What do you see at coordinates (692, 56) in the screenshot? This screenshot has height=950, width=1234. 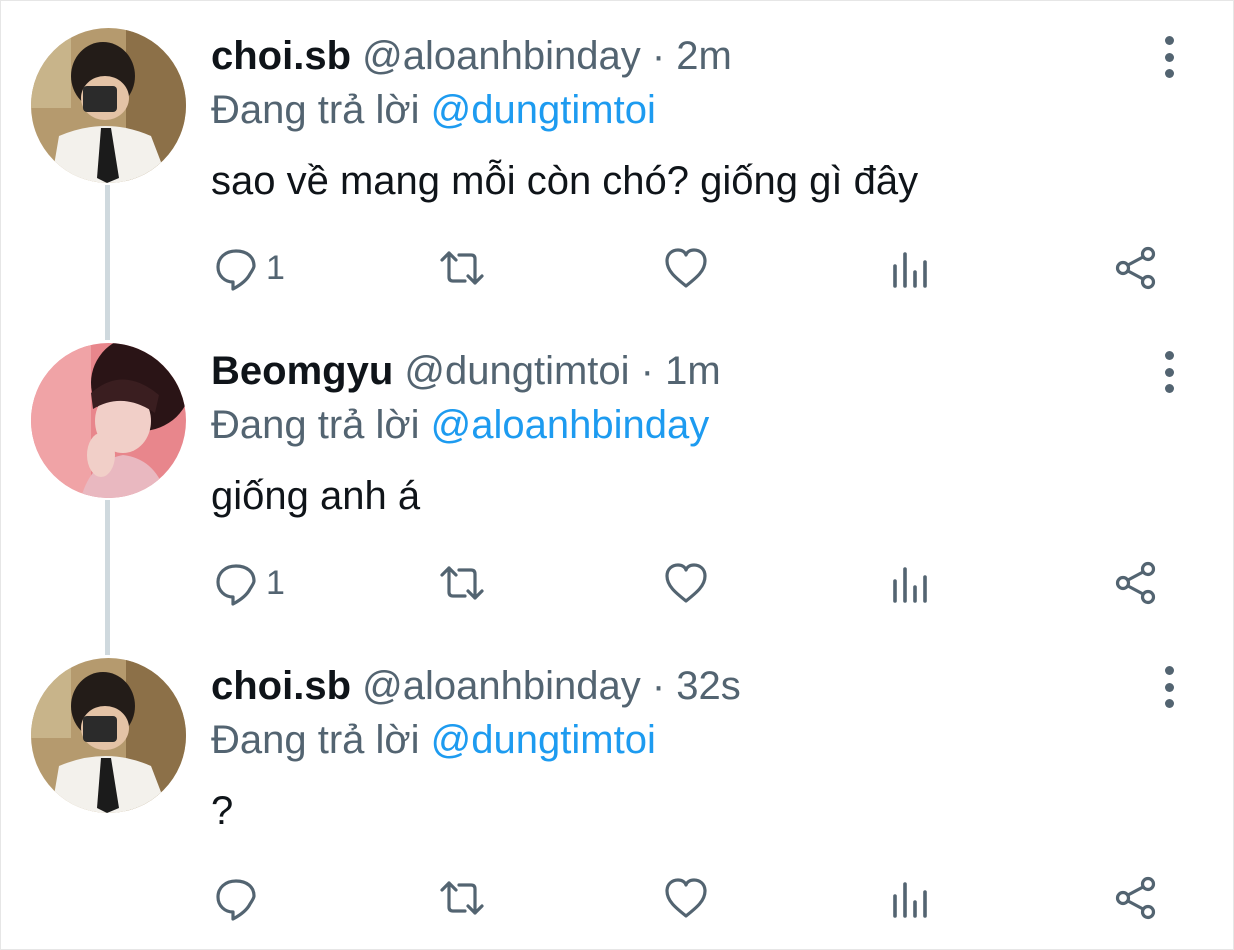 I see `timestamp: · 2m` at bounding box center [692, 56].